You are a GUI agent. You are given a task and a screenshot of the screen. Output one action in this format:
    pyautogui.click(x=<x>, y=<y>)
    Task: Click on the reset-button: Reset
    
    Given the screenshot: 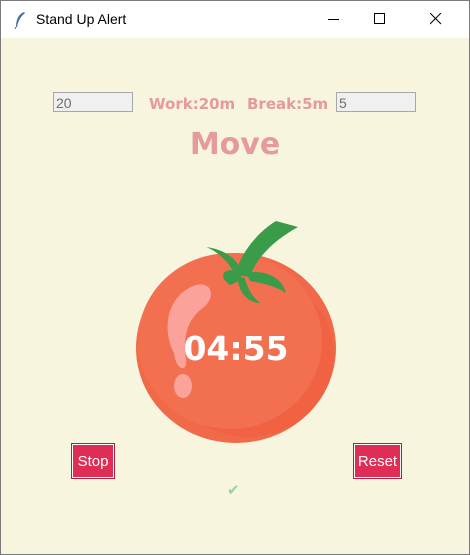 What is the action you would take?
    pyautogui.click(x=377, y=461)
    